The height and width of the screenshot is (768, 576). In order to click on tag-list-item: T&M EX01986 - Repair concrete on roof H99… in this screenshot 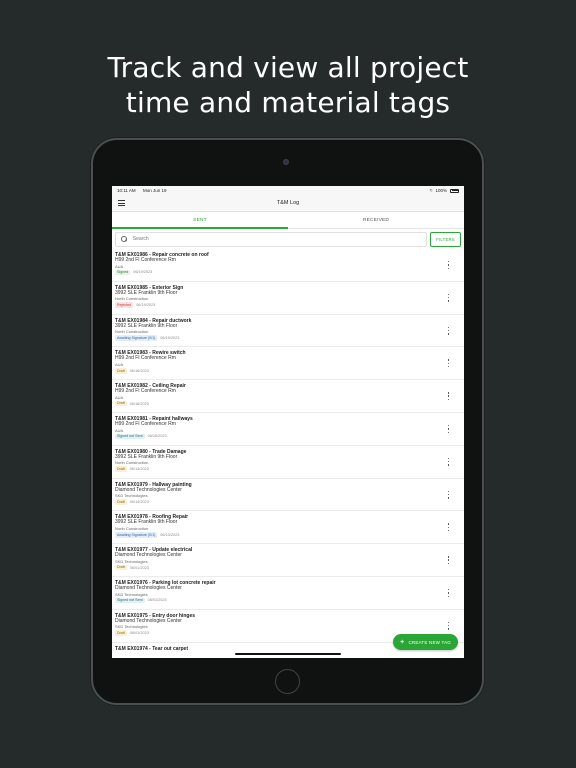, I will do `click(288, 265)`.